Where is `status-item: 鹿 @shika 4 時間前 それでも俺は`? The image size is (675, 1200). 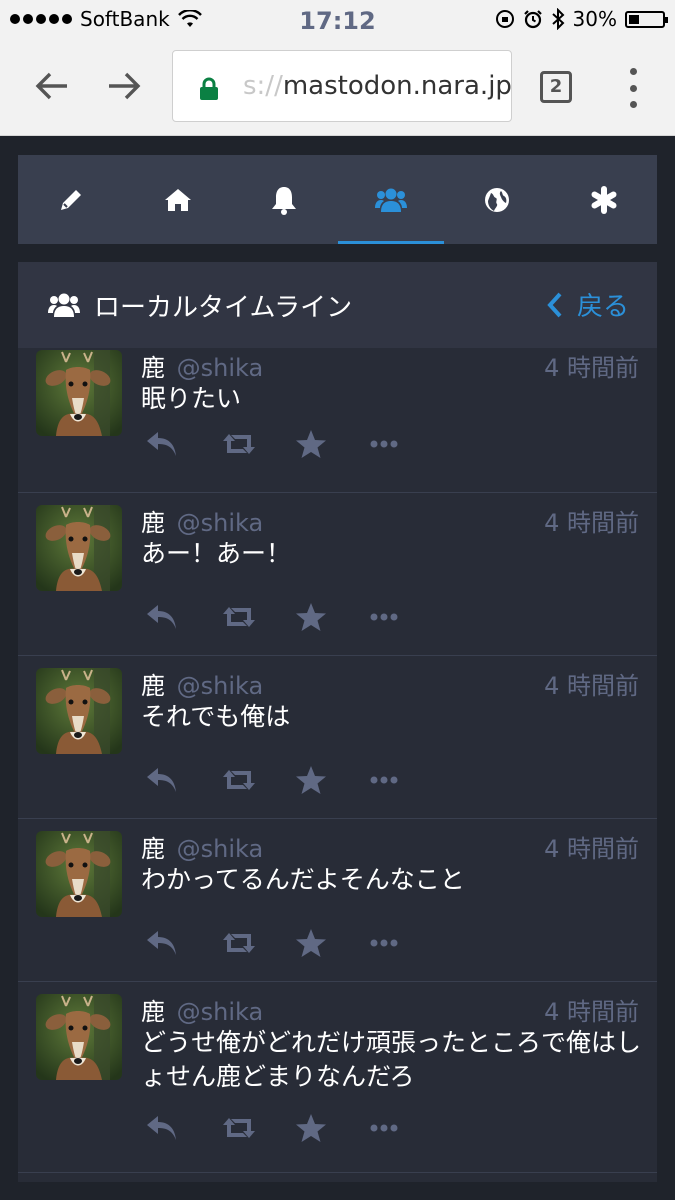 status-item: 鹿 @shika 4 時間前 それでも俺は is located at coordinates (337, 737).